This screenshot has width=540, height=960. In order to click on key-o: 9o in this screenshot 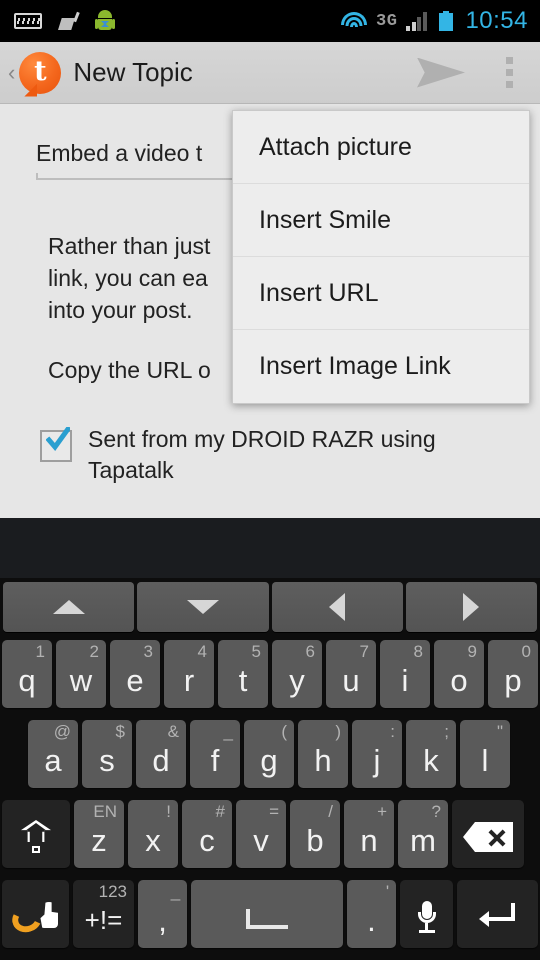, I will do `click(459, 674)`.